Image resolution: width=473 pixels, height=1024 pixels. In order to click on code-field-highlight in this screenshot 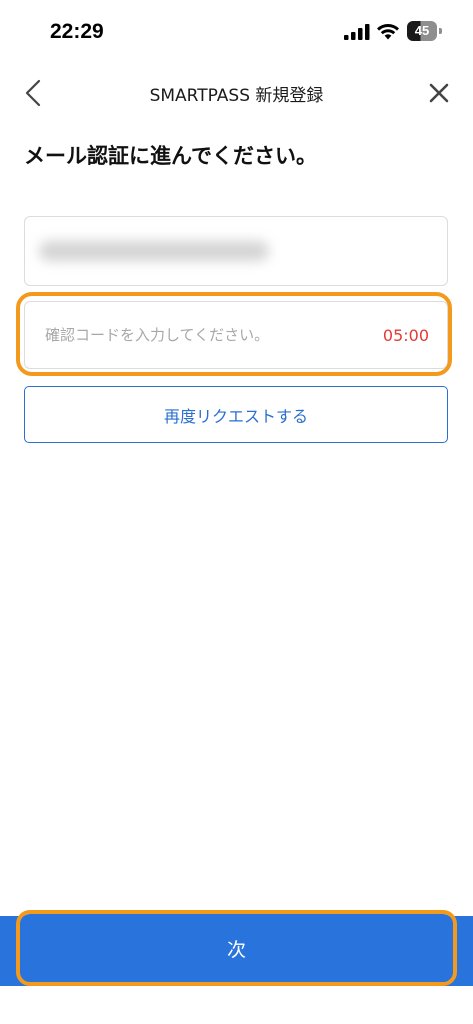, I will do `click(234, 334)`.